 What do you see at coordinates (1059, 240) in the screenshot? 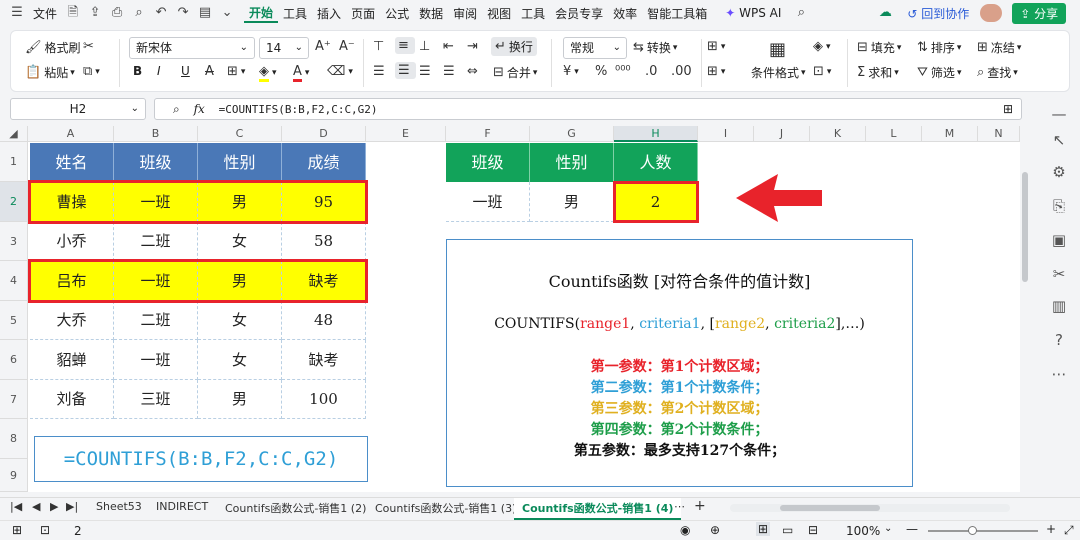
I see `image-icon: ▣` at bounding box center [1059, 240].